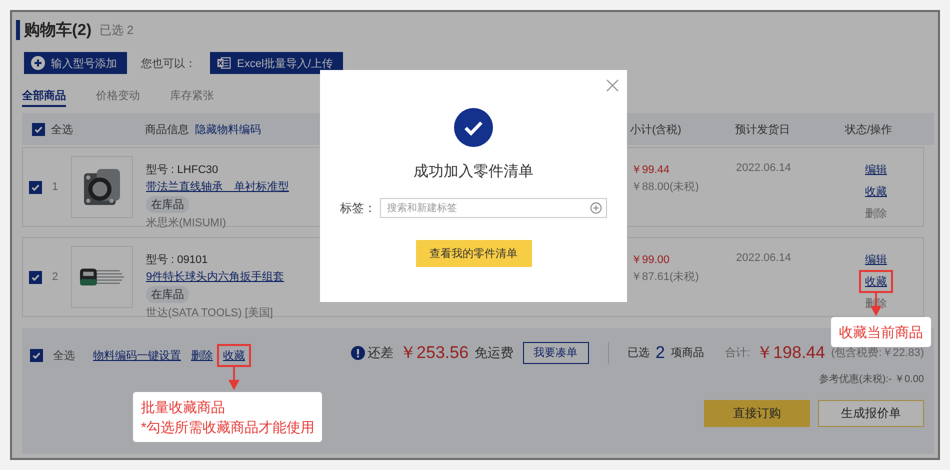 This screenshot has width=950, height=470. Describe the element at coordinates (665, 277) in the screenshot. I see `price-without-tax: ￥87.61(未税)` at that location.